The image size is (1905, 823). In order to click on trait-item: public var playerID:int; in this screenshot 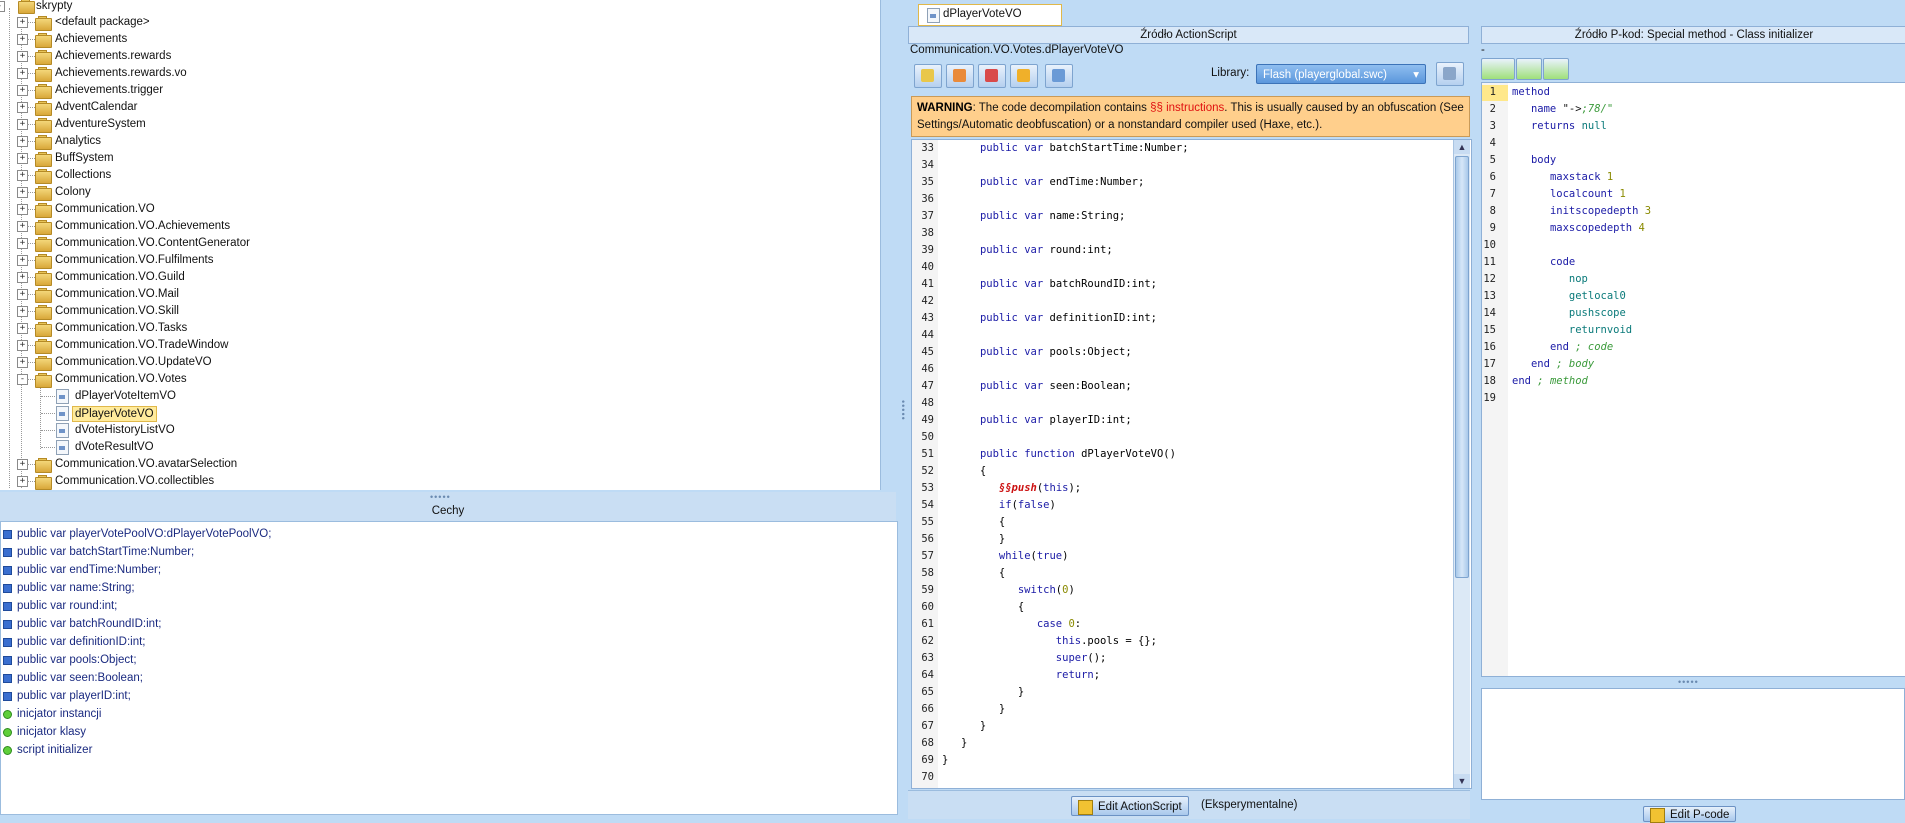, I will do `click(67, 696)`.